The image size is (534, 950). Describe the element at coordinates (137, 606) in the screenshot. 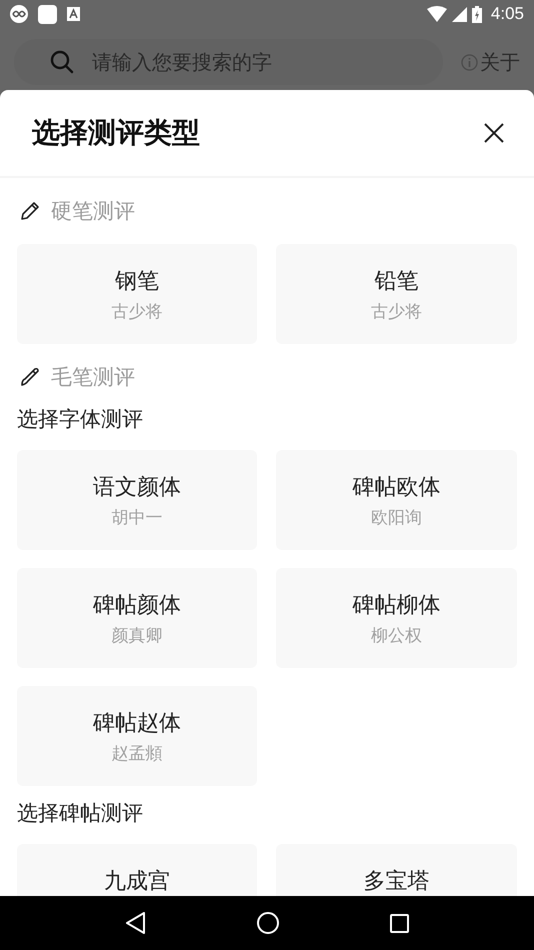

I see `option-name: 碑帖颜体` at that location.